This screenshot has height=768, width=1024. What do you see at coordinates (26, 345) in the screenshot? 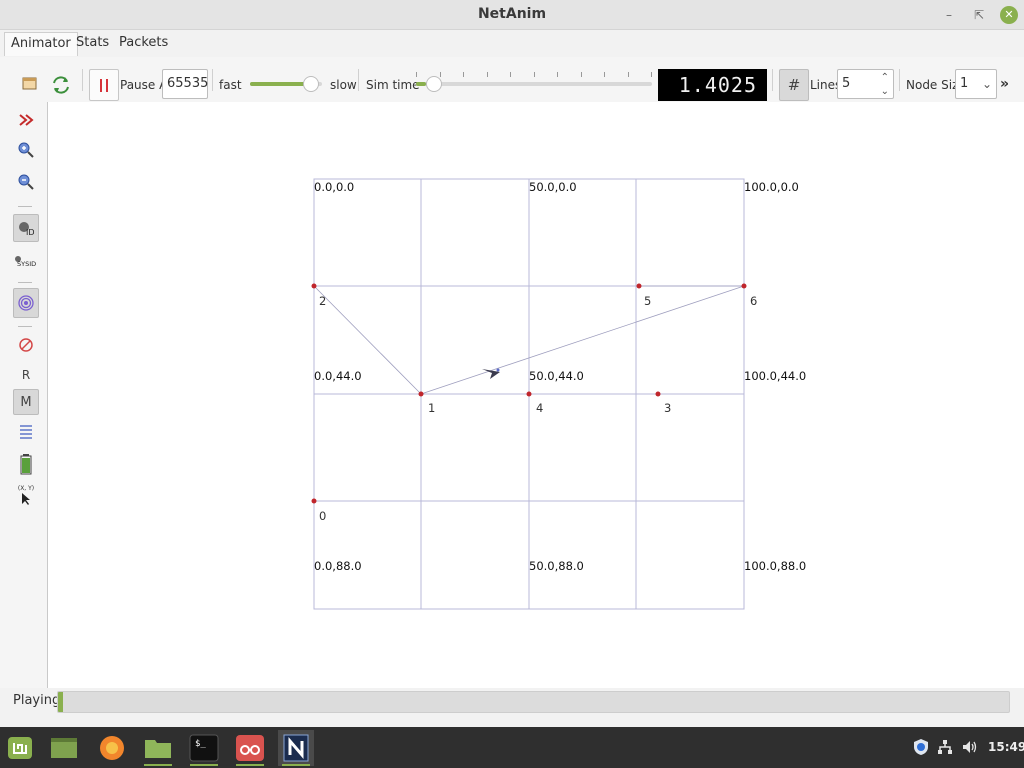
I see `no-entry-icon` at bounding box center [26, 345].